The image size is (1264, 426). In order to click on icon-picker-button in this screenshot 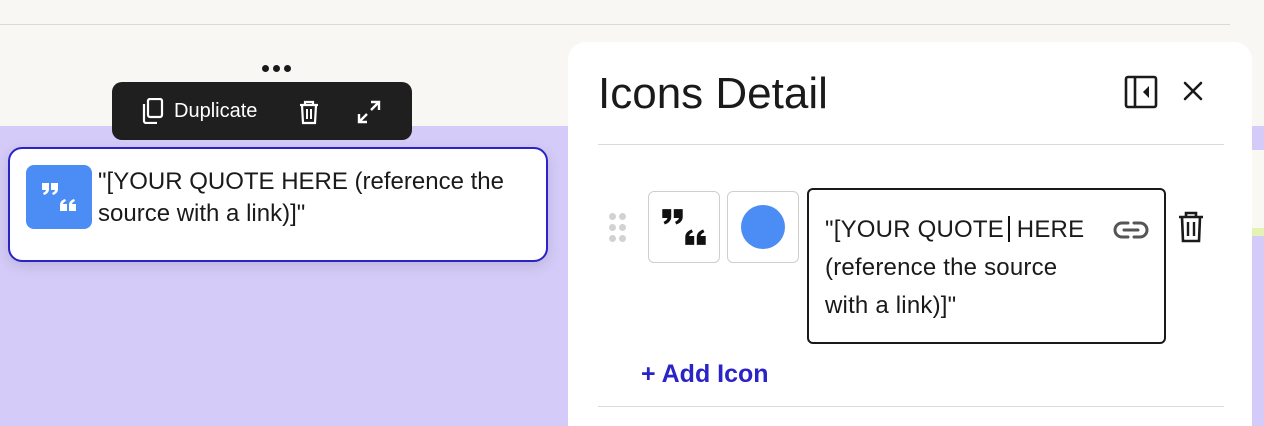, I will do `click(684, 227)`.